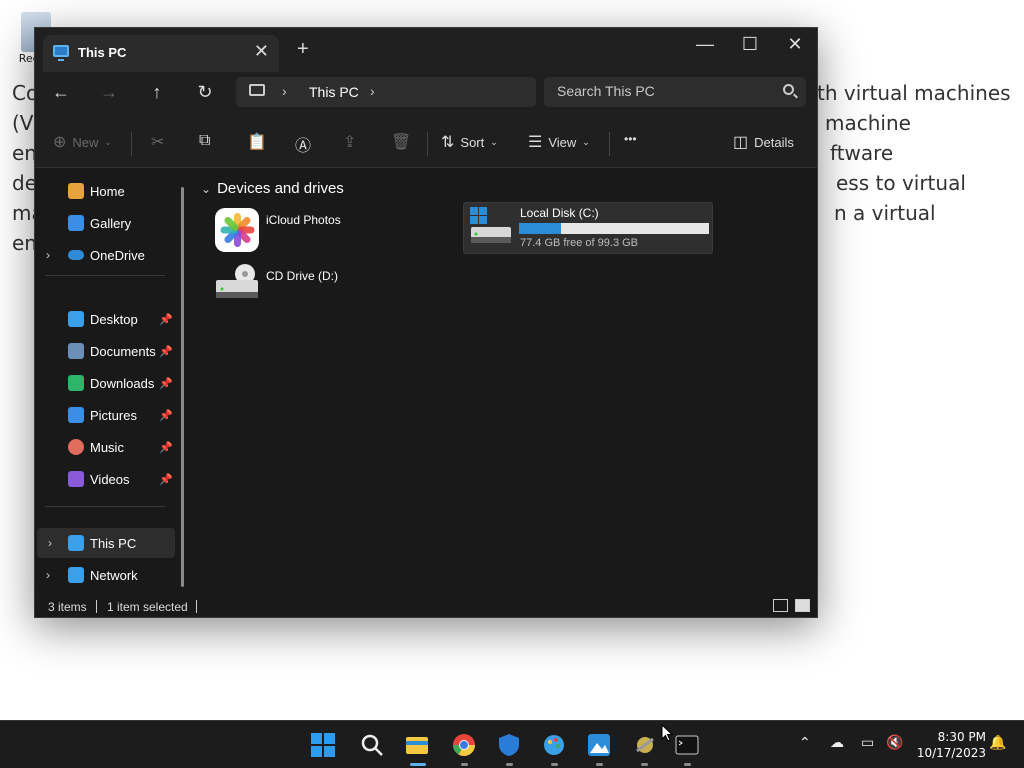 Image resolution: width=1024 pixels, height=768 pixels. I want to click on up-button: ↑, so click(157, 92).